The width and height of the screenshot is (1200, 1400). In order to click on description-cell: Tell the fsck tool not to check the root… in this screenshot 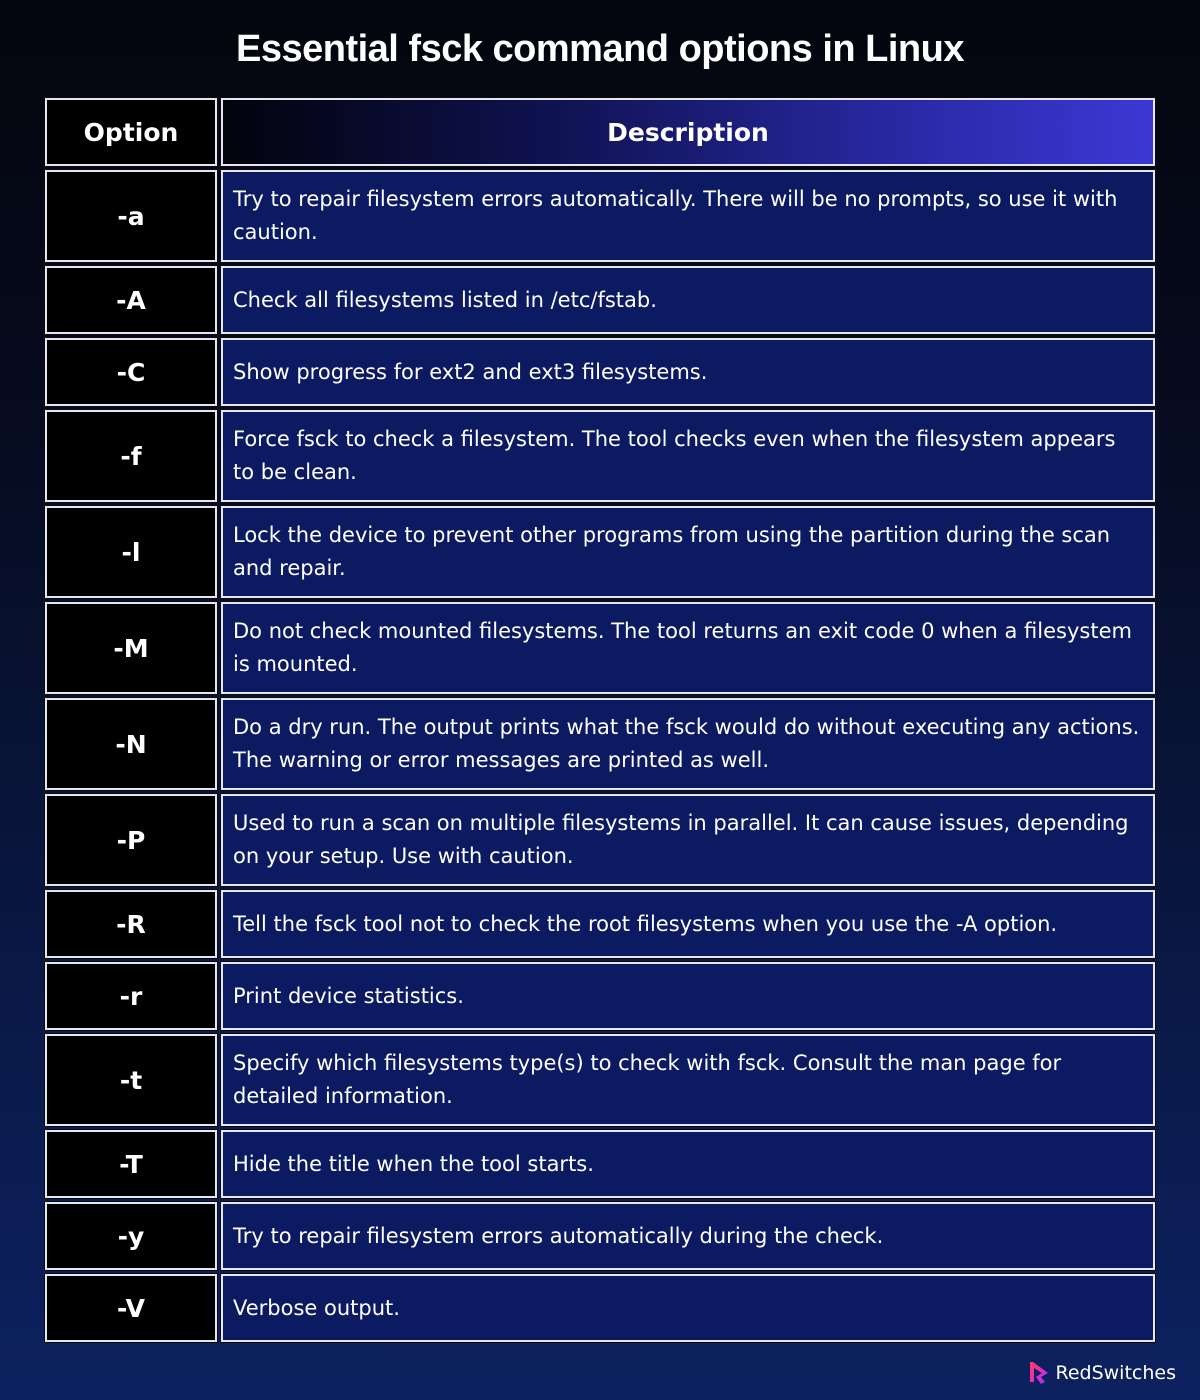, I will do `click(688, 924)`.